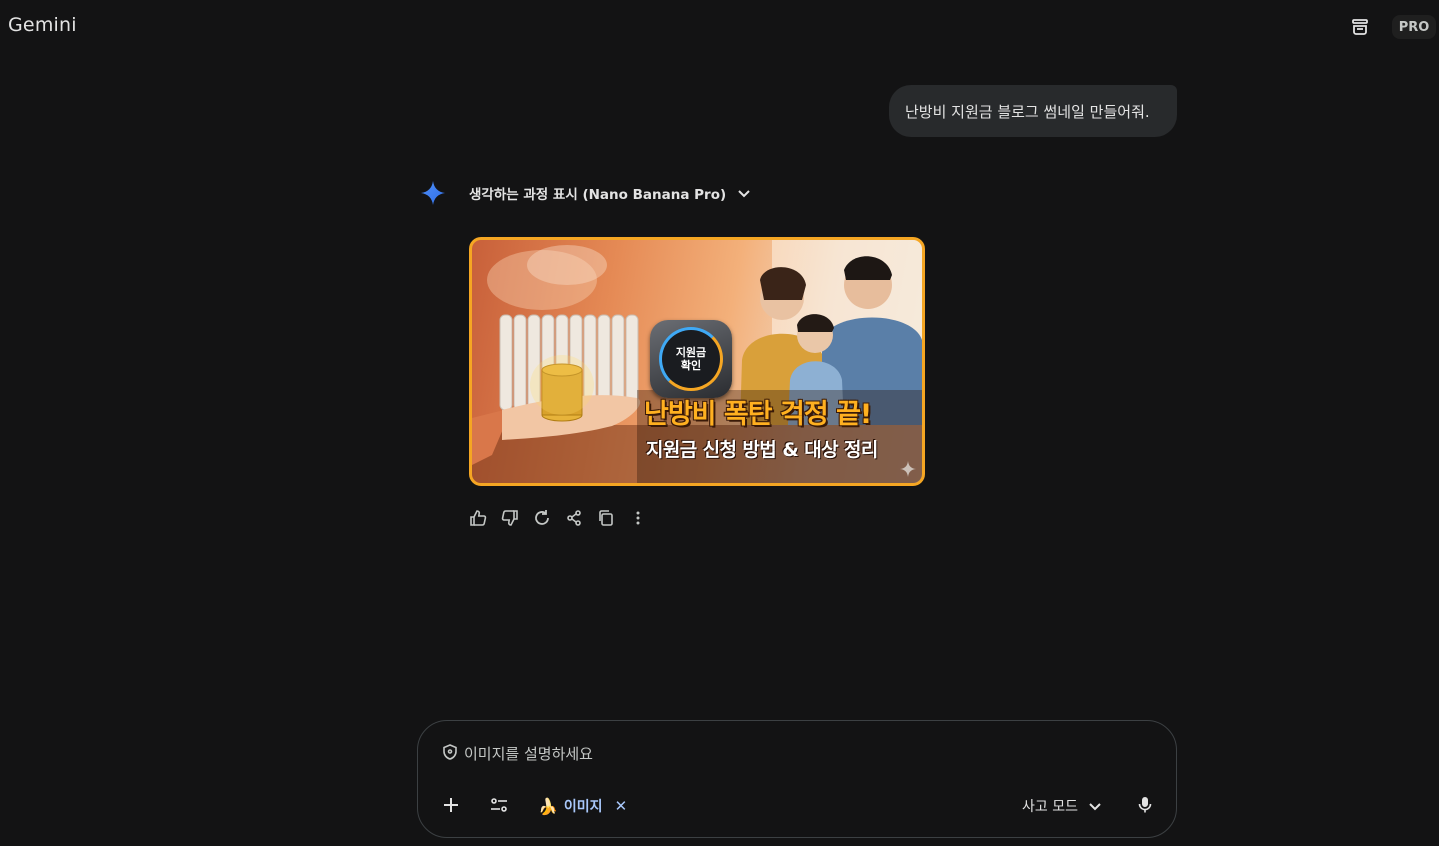 The width and height of the screenshot is (1439, 846). I want to click on tools-button, so click(499, 805).